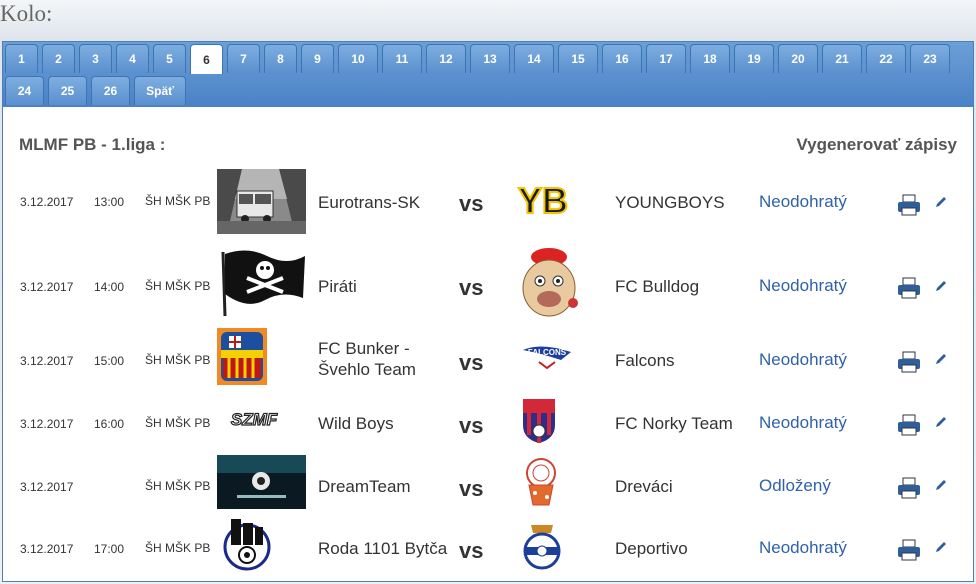 The image size is (976, 584). I want to click on tab-round-17: 17, so click(666, 58).